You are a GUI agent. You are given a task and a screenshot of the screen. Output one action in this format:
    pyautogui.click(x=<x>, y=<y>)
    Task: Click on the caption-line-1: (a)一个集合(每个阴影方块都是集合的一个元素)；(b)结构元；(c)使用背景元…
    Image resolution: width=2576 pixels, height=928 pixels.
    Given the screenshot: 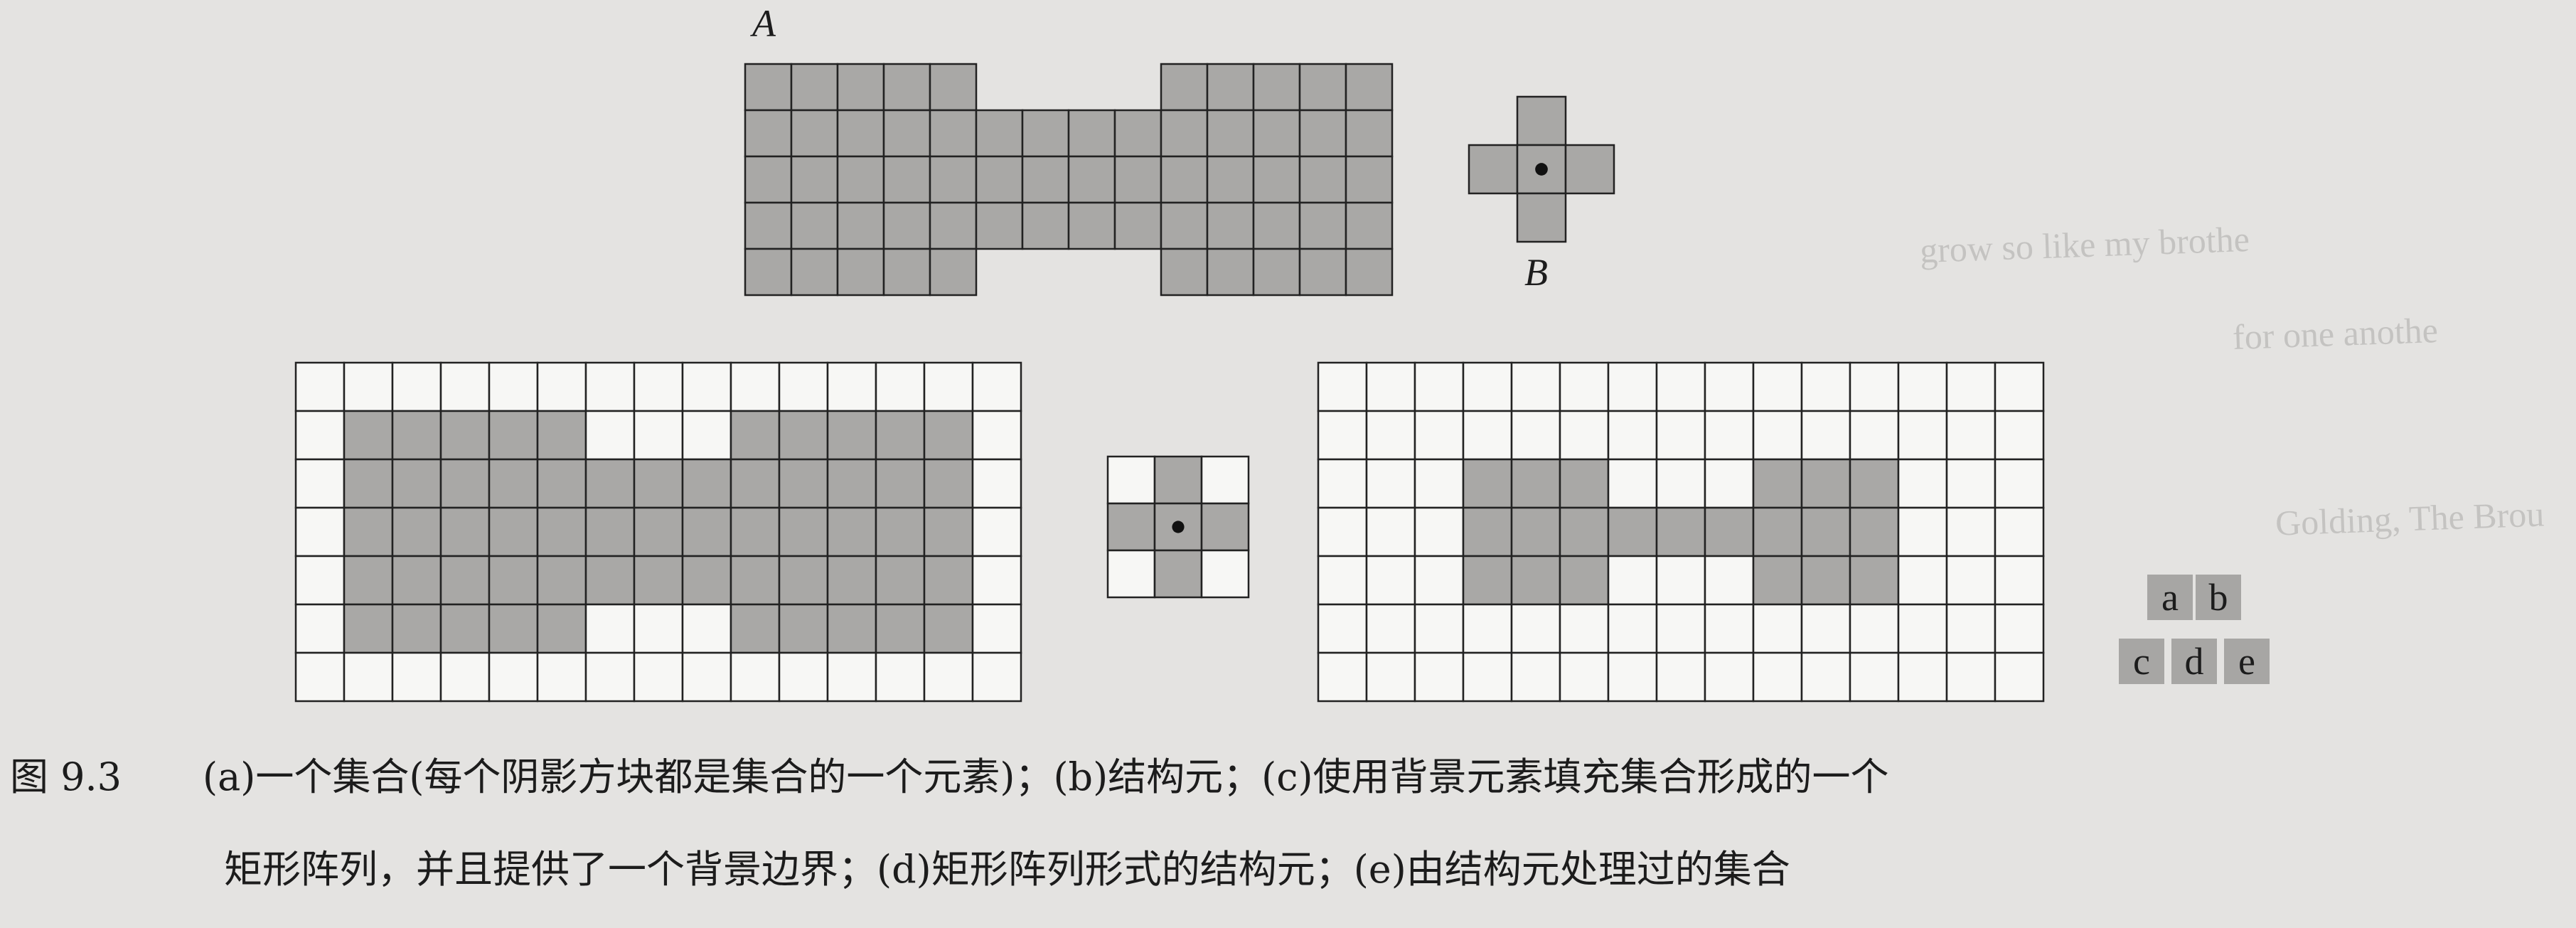 What is the action you would take?
    pyautogui.click(x=1046, y=776)
    